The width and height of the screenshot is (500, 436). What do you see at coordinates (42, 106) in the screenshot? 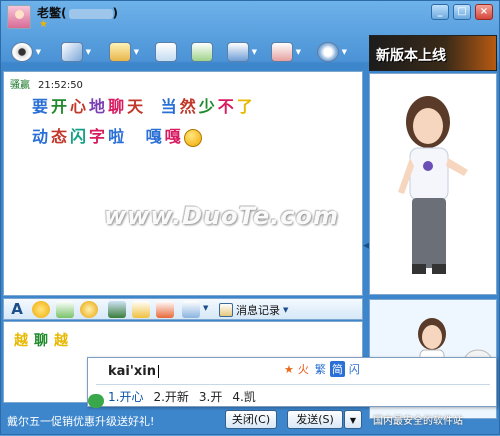
I see `message-char: 要` at bounding box center [42, 106].